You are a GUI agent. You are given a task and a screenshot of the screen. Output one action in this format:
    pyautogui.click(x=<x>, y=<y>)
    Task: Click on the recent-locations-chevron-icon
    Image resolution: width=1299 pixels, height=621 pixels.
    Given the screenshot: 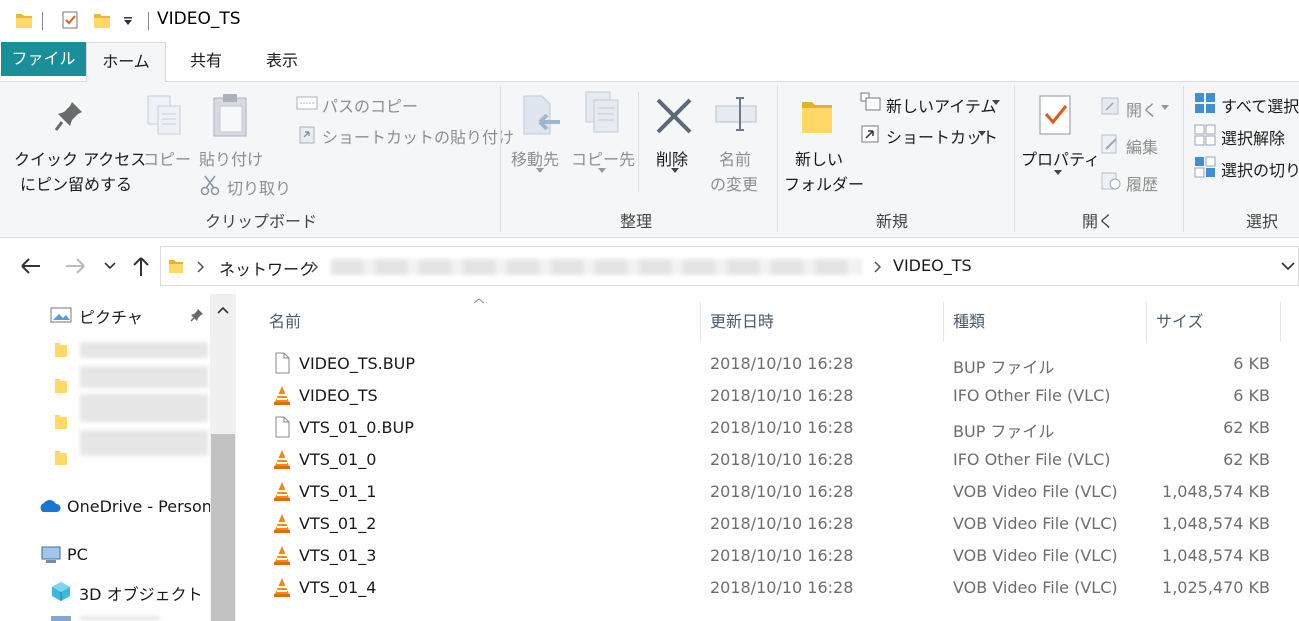 What is the action you would take?
    pyautogui.click(x=110, y=266)
    